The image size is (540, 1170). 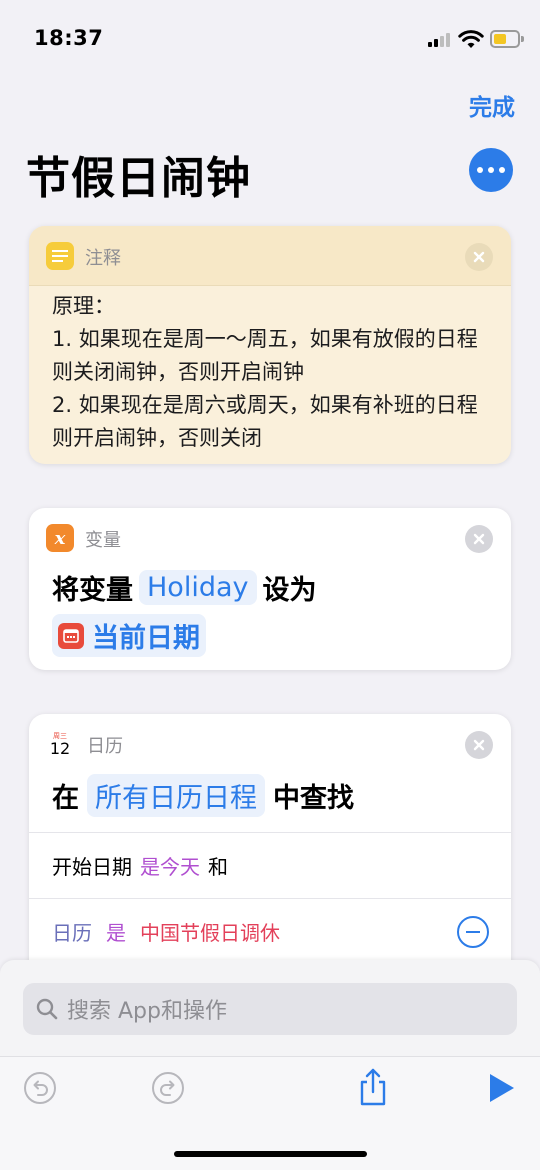 I want to click on search-placeholder: 搜索 App和操作, so click(x=147, y=1011).